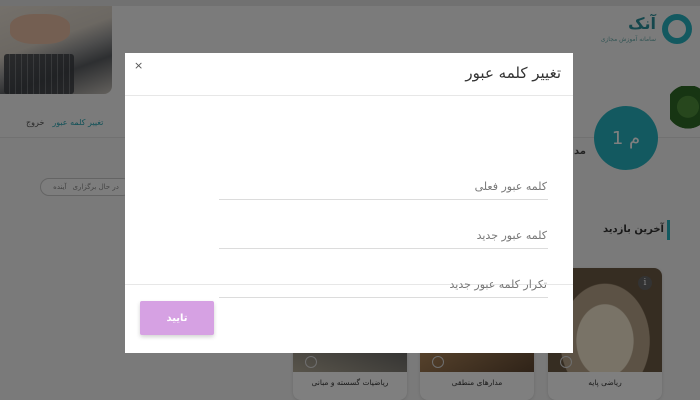  I want to click on current-password-field, so click(383, 189).